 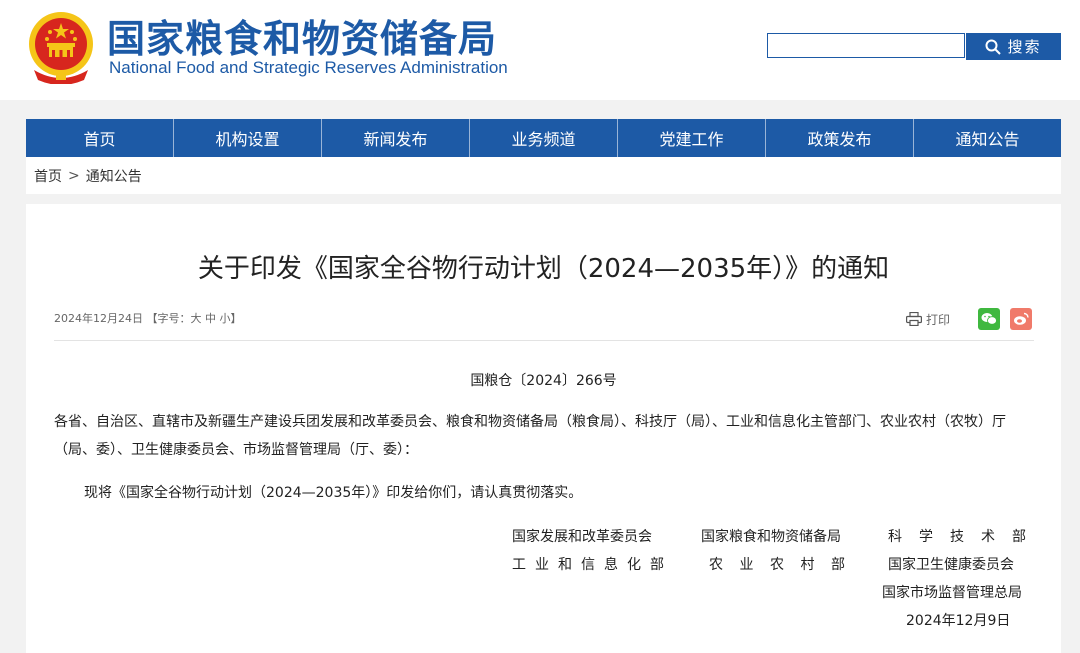 I want to click on signatory-nfsra: 国家粮食和物资储备局, so click(x=771, y=537).